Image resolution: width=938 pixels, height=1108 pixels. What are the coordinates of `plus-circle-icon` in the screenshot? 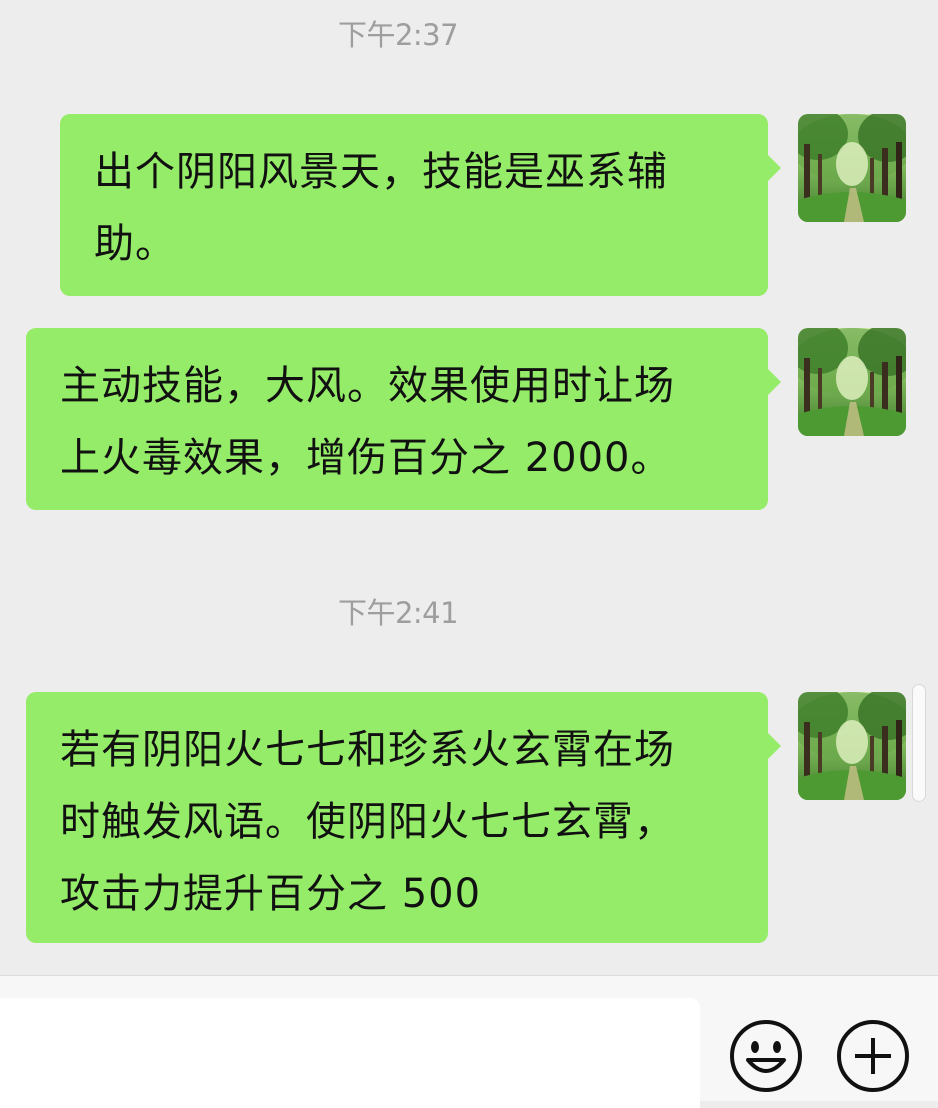 It's located at (873, 1056).